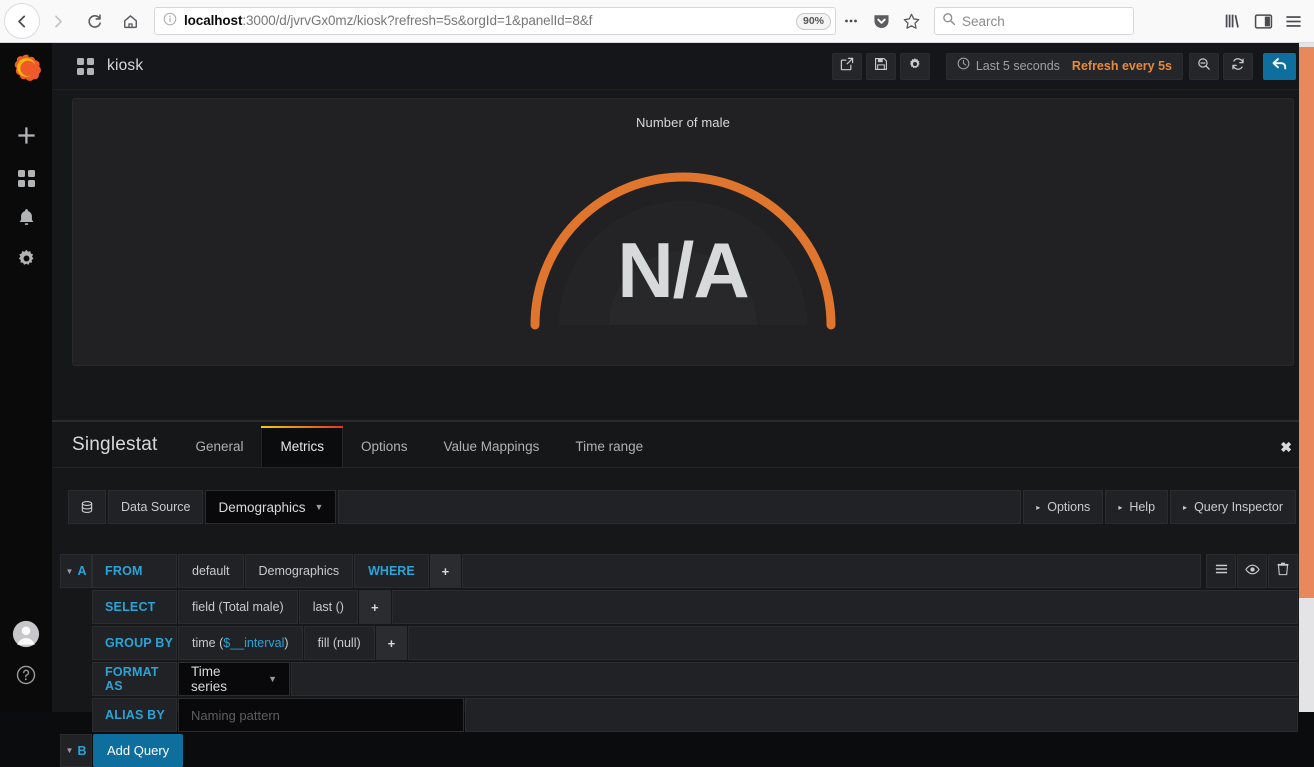  I want to click on trash-icon, so click(1283, 571).